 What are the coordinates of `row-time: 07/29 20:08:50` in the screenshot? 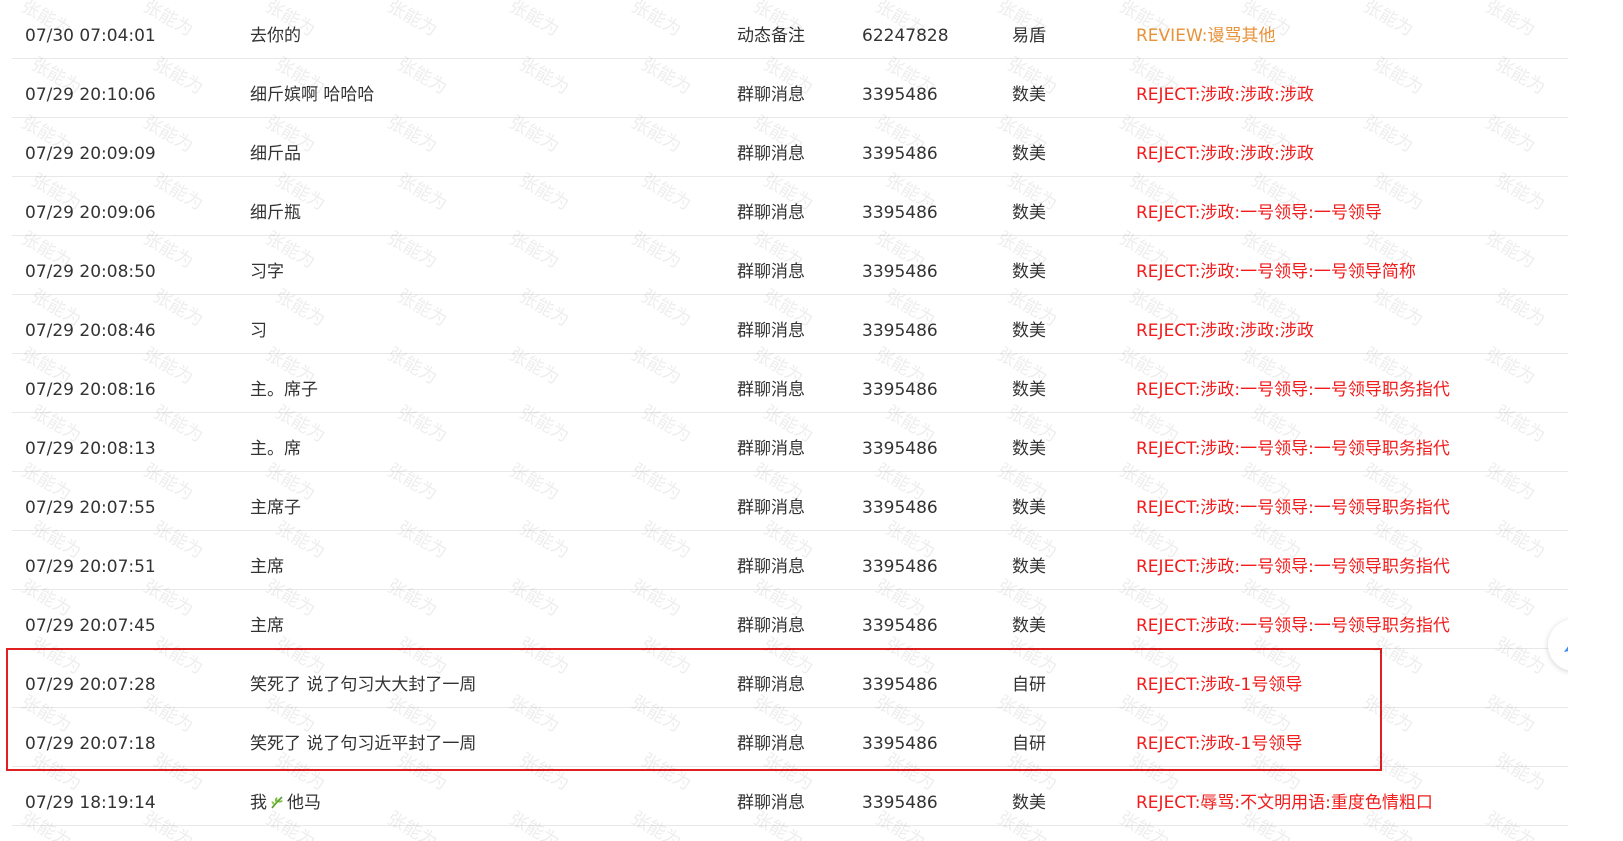 It's located at (90, 272).